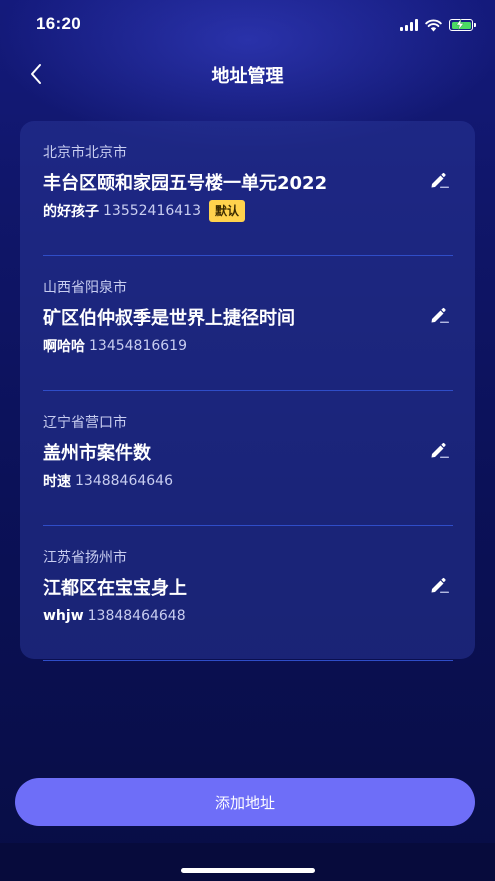  I want to click on contact-row: 的好孩子 13552416413 默认, so click(144, 211).